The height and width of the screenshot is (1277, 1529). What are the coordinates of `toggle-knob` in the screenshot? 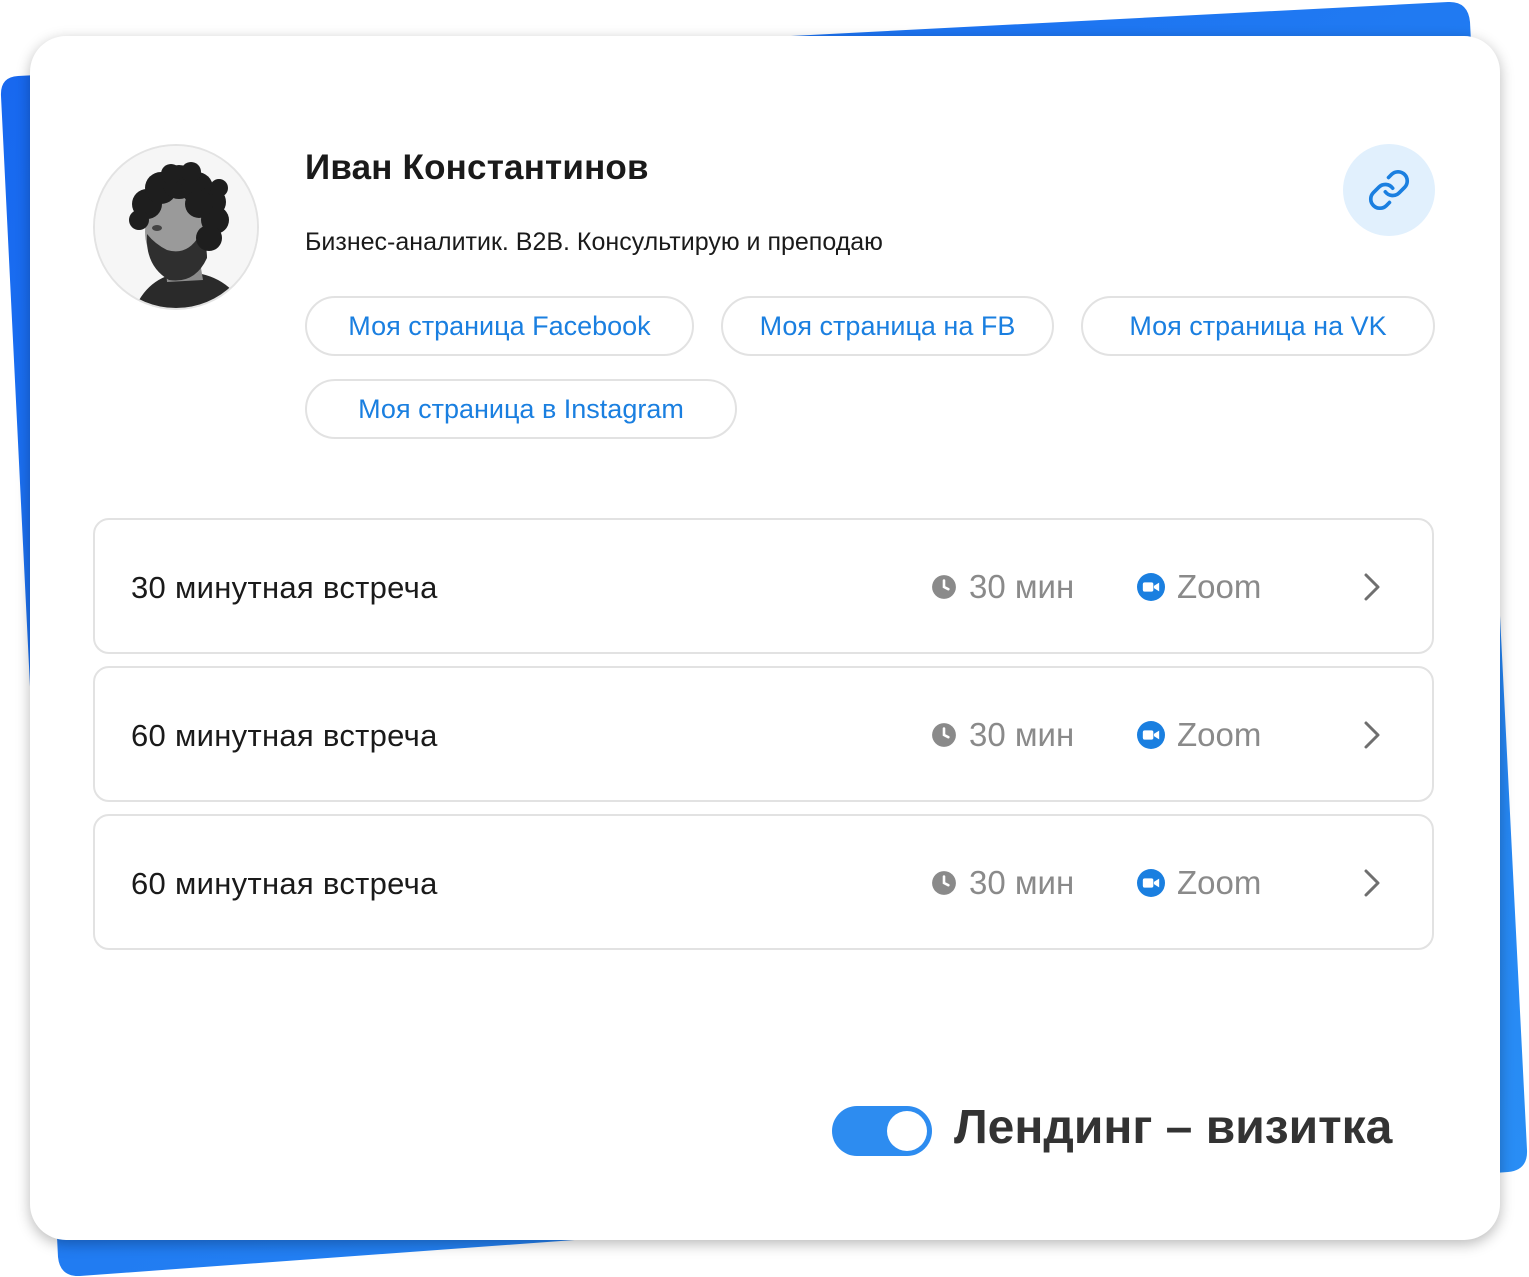 It's located at (907, 1131).